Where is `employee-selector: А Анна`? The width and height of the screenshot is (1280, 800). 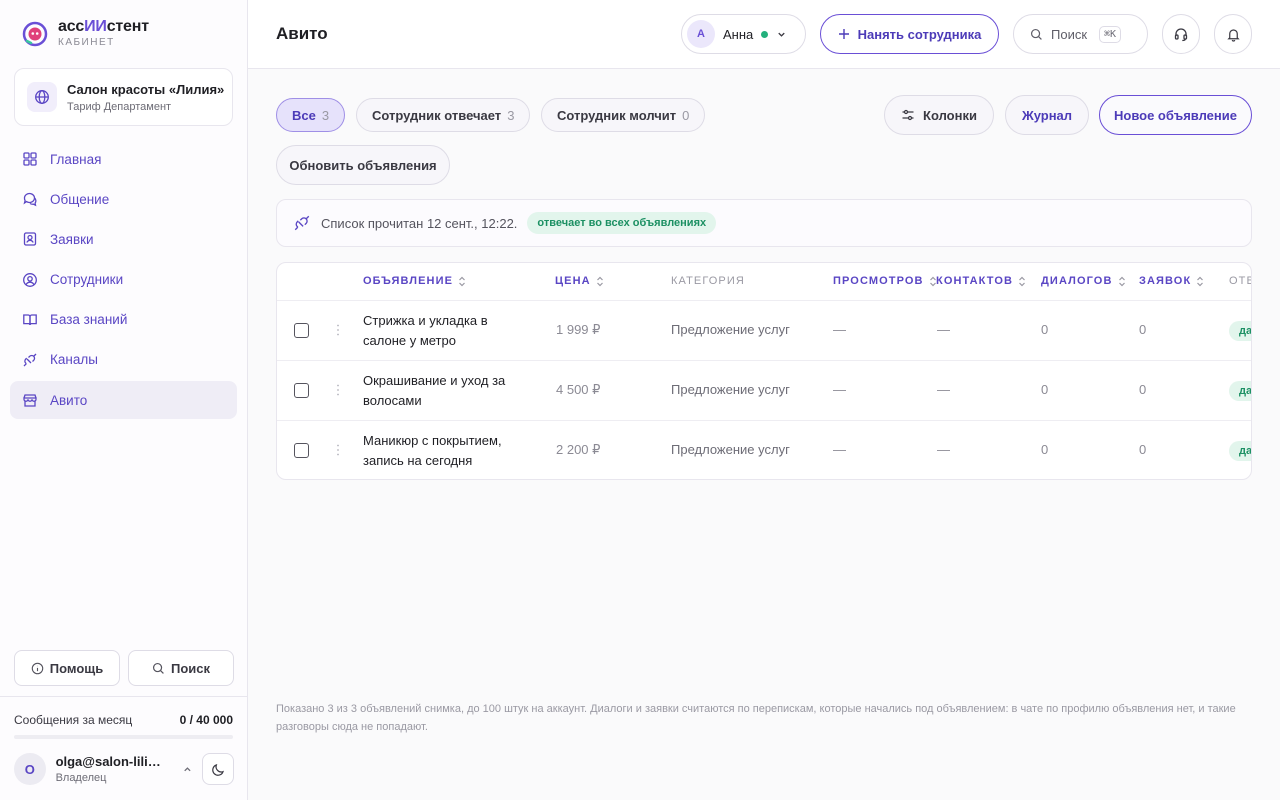 employee-selector: А Анна is located at coordinates (743, 34).